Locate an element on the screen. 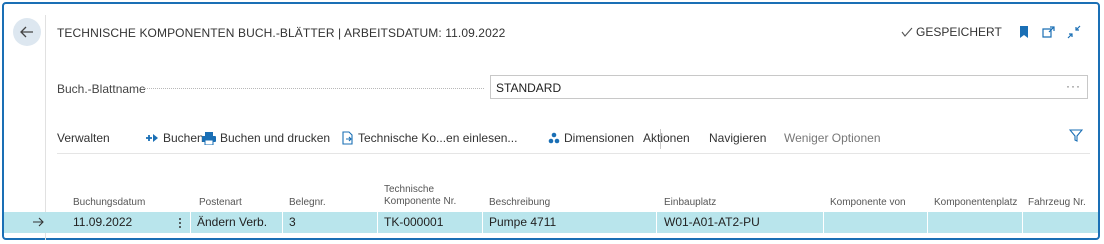 The height and width of the screenshot is (244, 1104). fewer-options-button: Weniger Optionen is located at coordinates (832, 138).